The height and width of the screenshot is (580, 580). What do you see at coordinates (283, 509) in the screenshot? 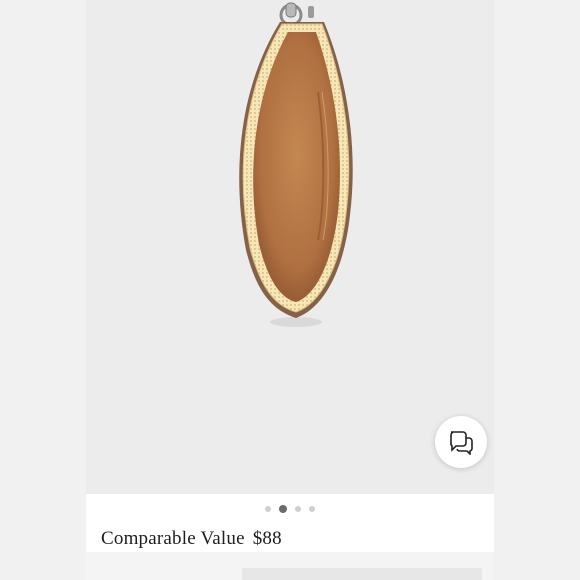
I see `carousel-dot-active` at bounding box center [283, 509].